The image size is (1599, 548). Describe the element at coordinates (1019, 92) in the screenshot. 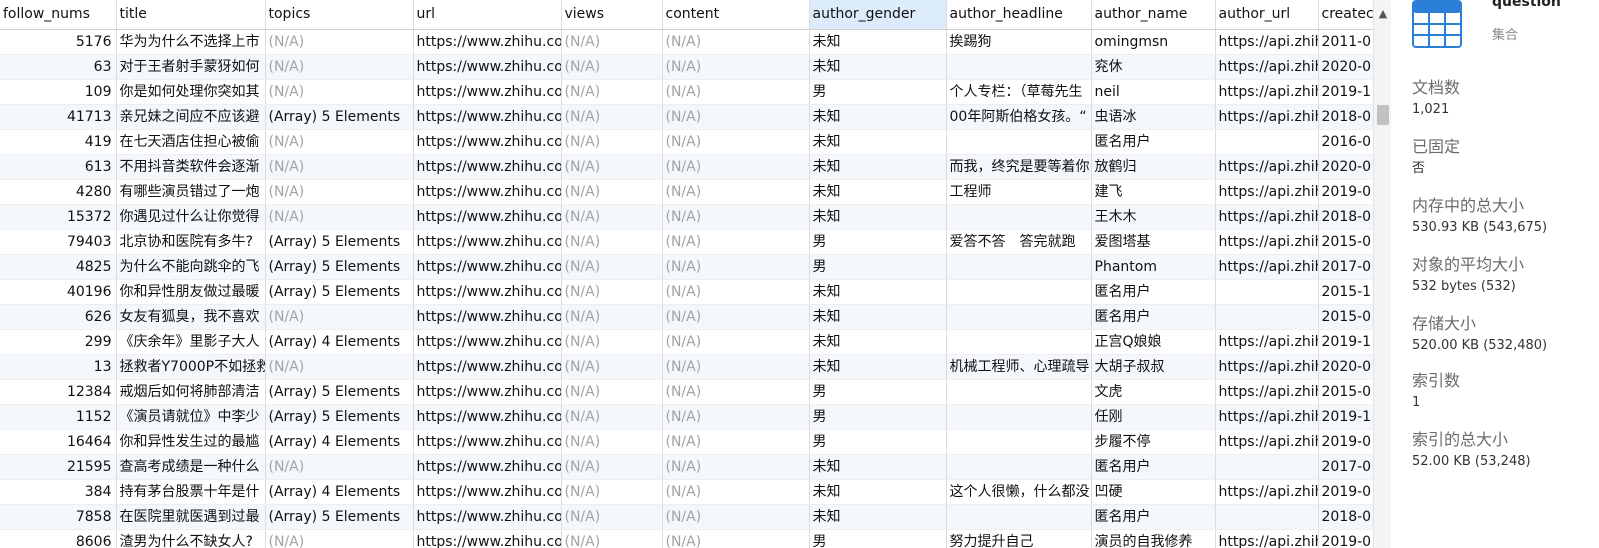

I see `cell-author-headline: 个人专栏：（草莓先生` at that location.